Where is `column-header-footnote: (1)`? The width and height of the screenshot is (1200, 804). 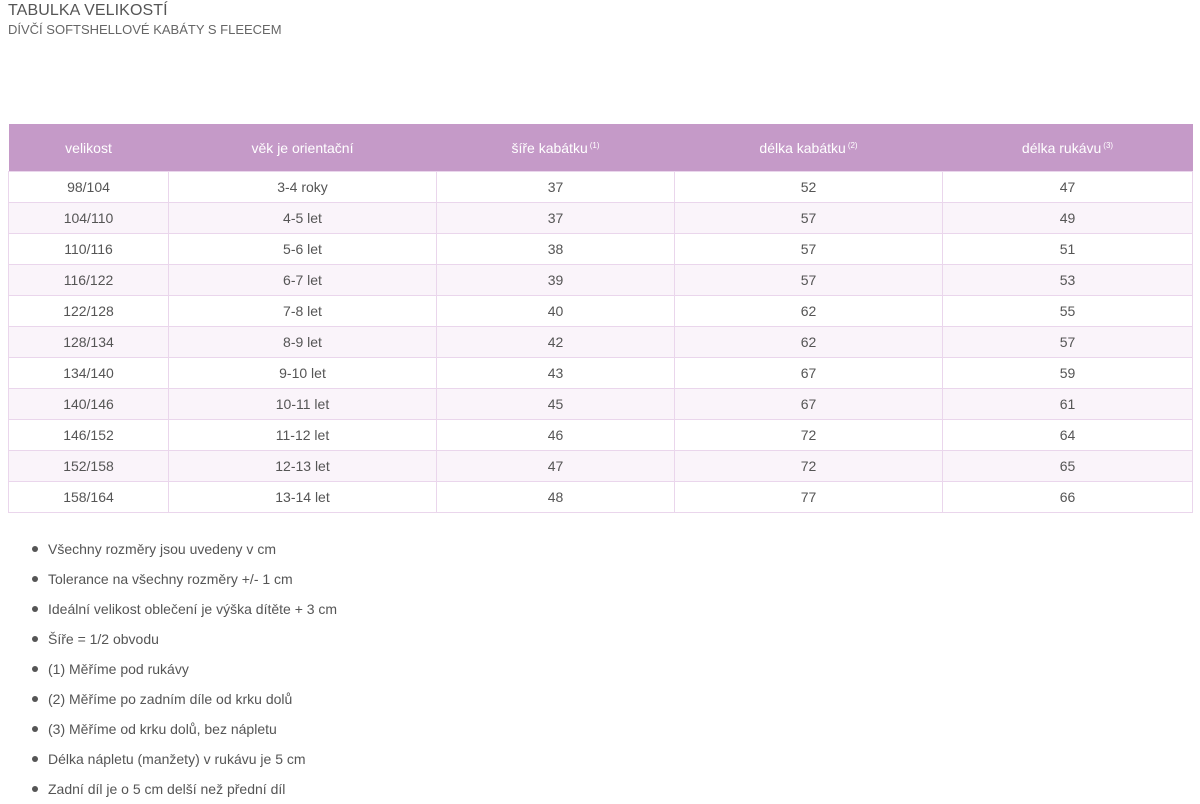 column-header-footnote: (1) is located at coordinates (594, 145).